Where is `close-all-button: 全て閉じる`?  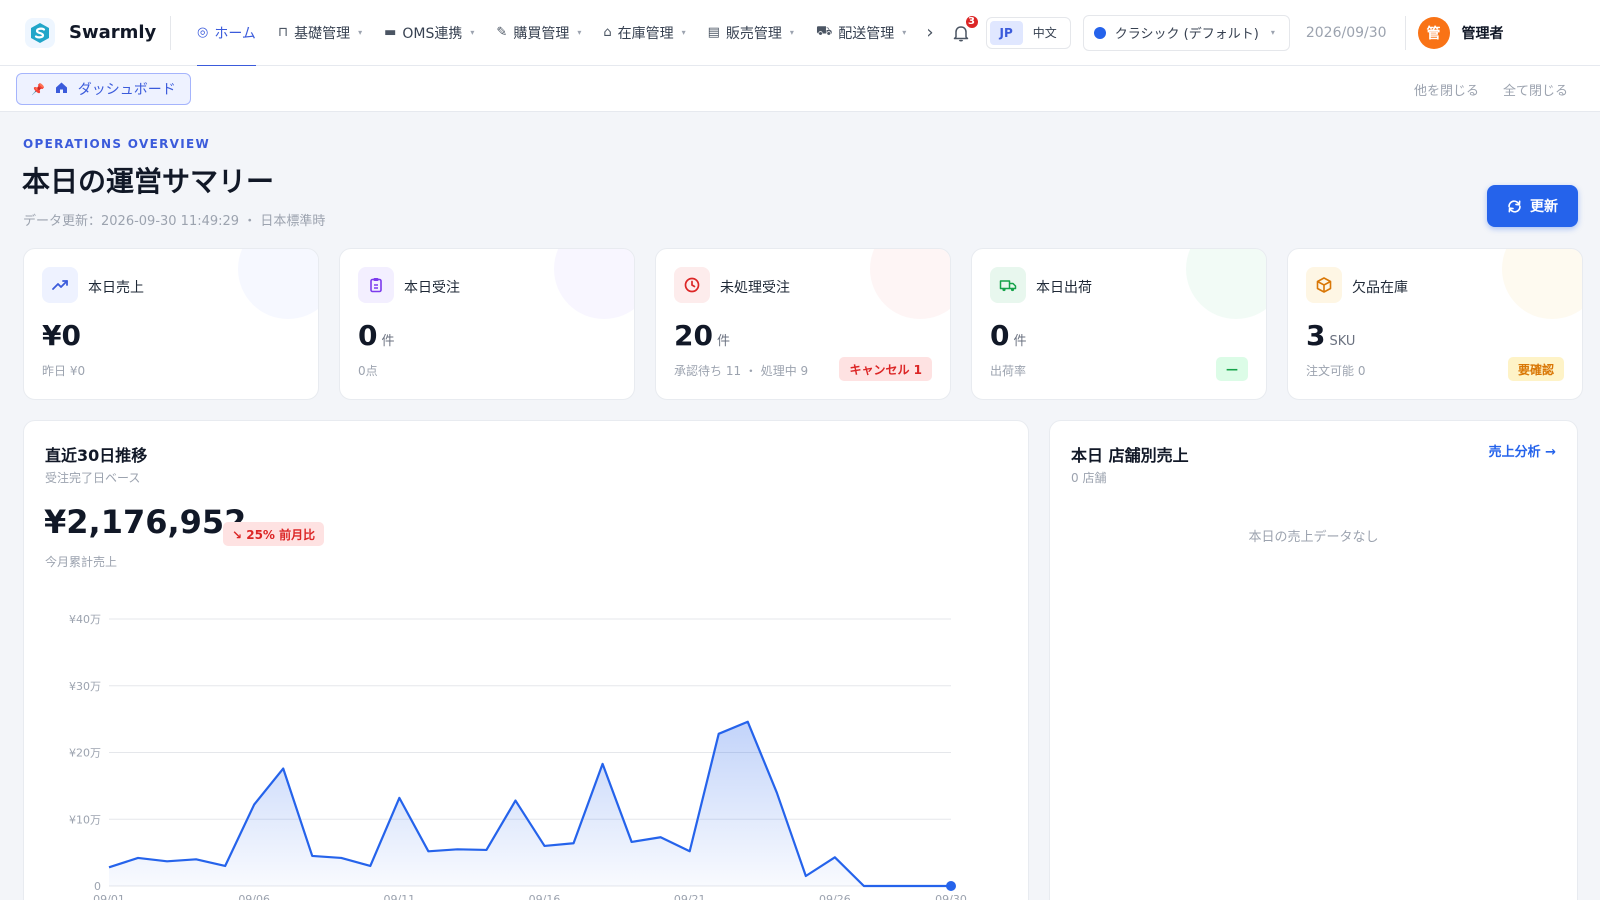 close-all-button: 全て閉じる is located at coordinates (1535, 89).